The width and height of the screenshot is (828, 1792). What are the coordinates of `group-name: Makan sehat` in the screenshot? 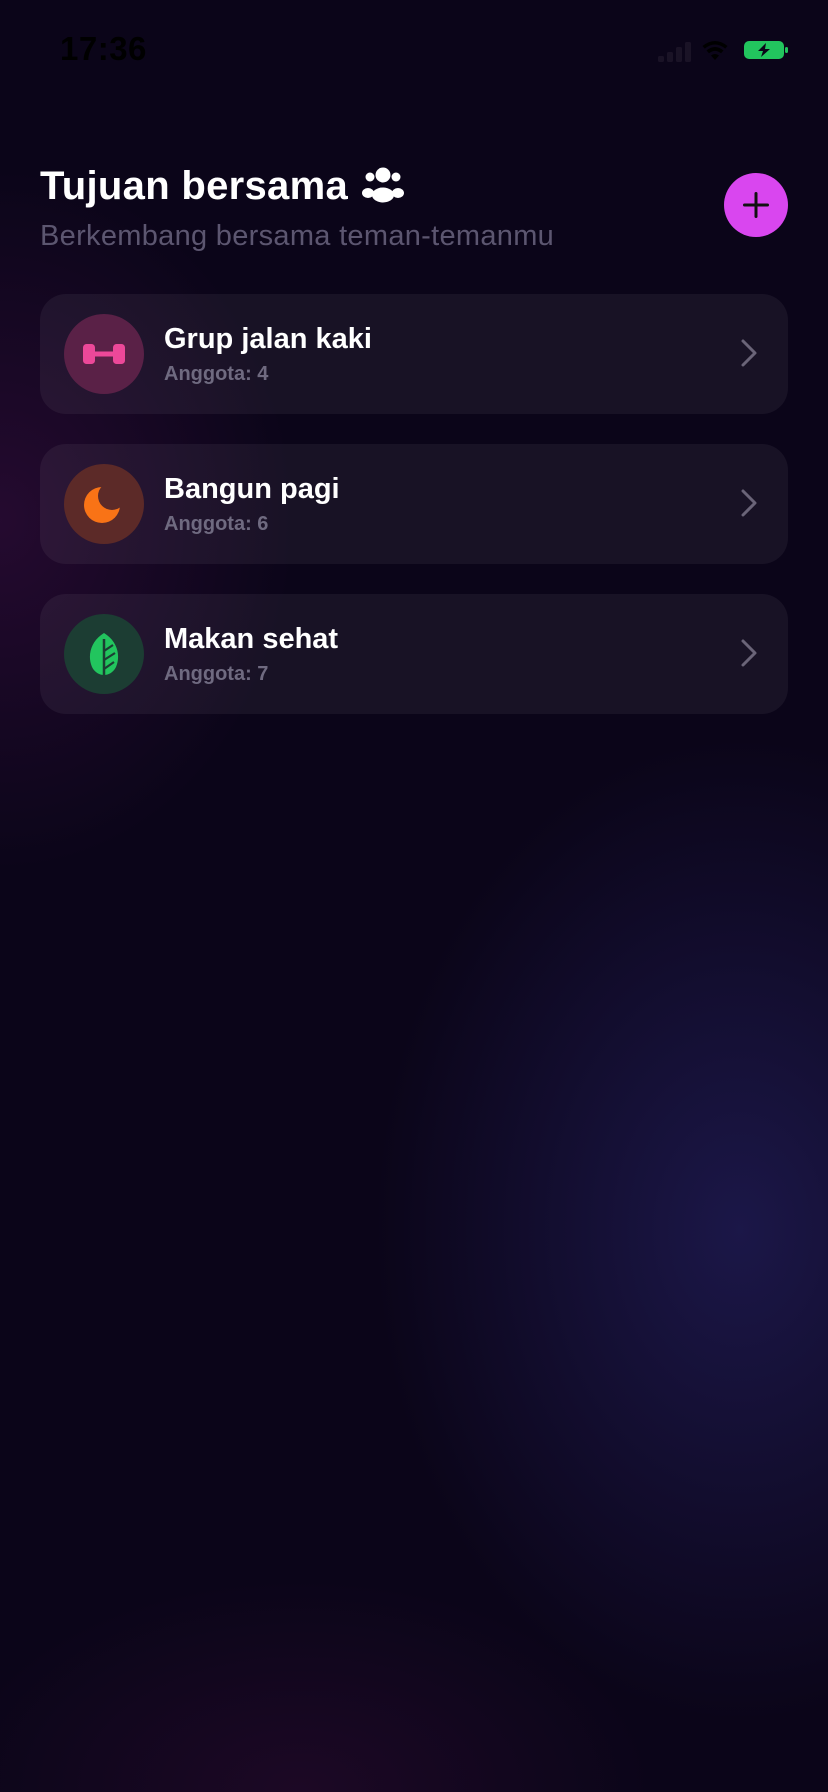 It's located at (251, 639).